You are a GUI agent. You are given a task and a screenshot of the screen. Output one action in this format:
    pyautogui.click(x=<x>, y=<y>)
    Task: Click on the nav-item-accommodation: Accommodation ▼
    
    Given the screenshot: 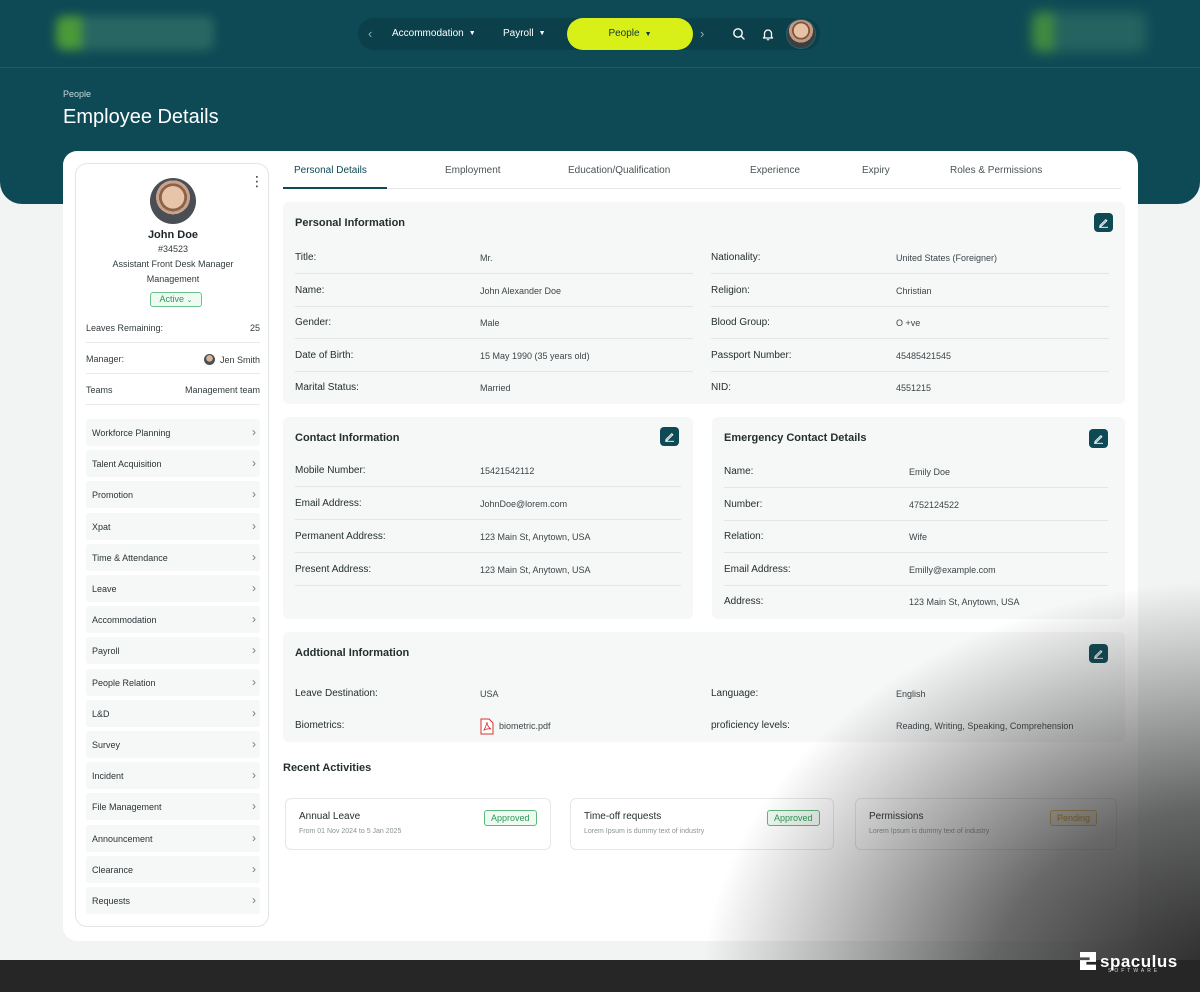 What is the action you would take?
    pyautogui.click(x=434, y=34)
    